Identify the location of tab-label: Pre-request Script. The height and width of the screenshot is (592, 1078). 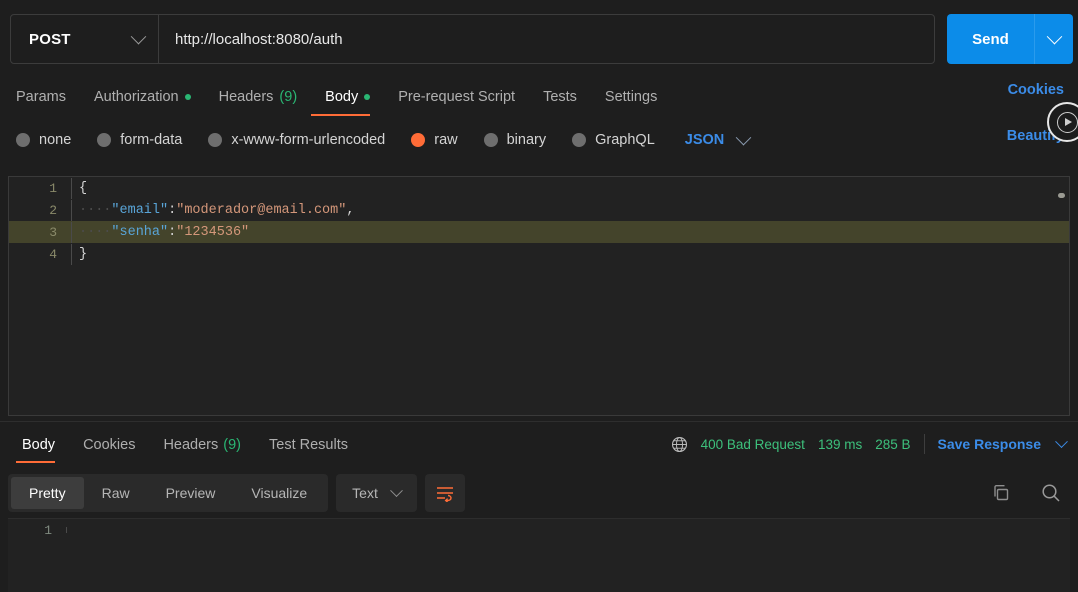
(457, 97).